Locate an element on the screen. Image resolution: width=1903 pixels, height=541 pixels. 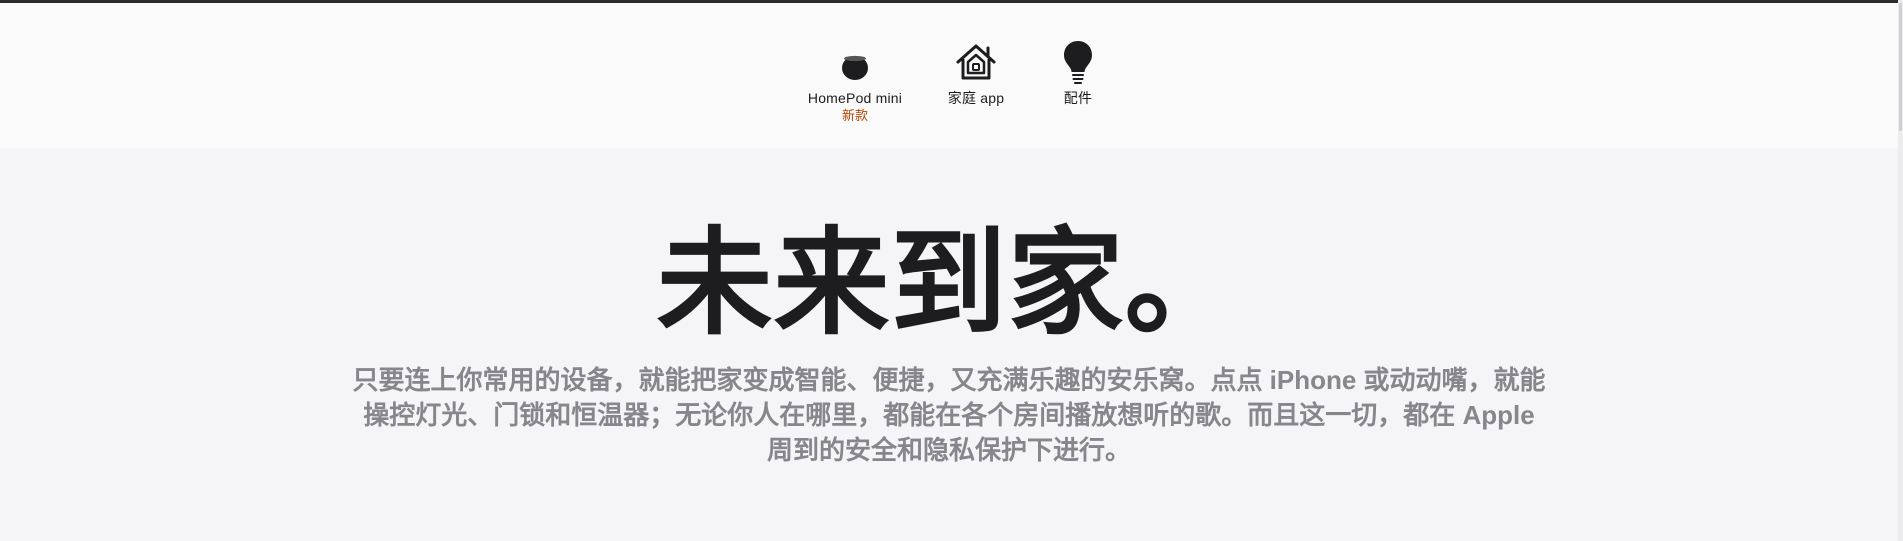
hero-headline: 未来到家。 is located at coordinates (949, 283).